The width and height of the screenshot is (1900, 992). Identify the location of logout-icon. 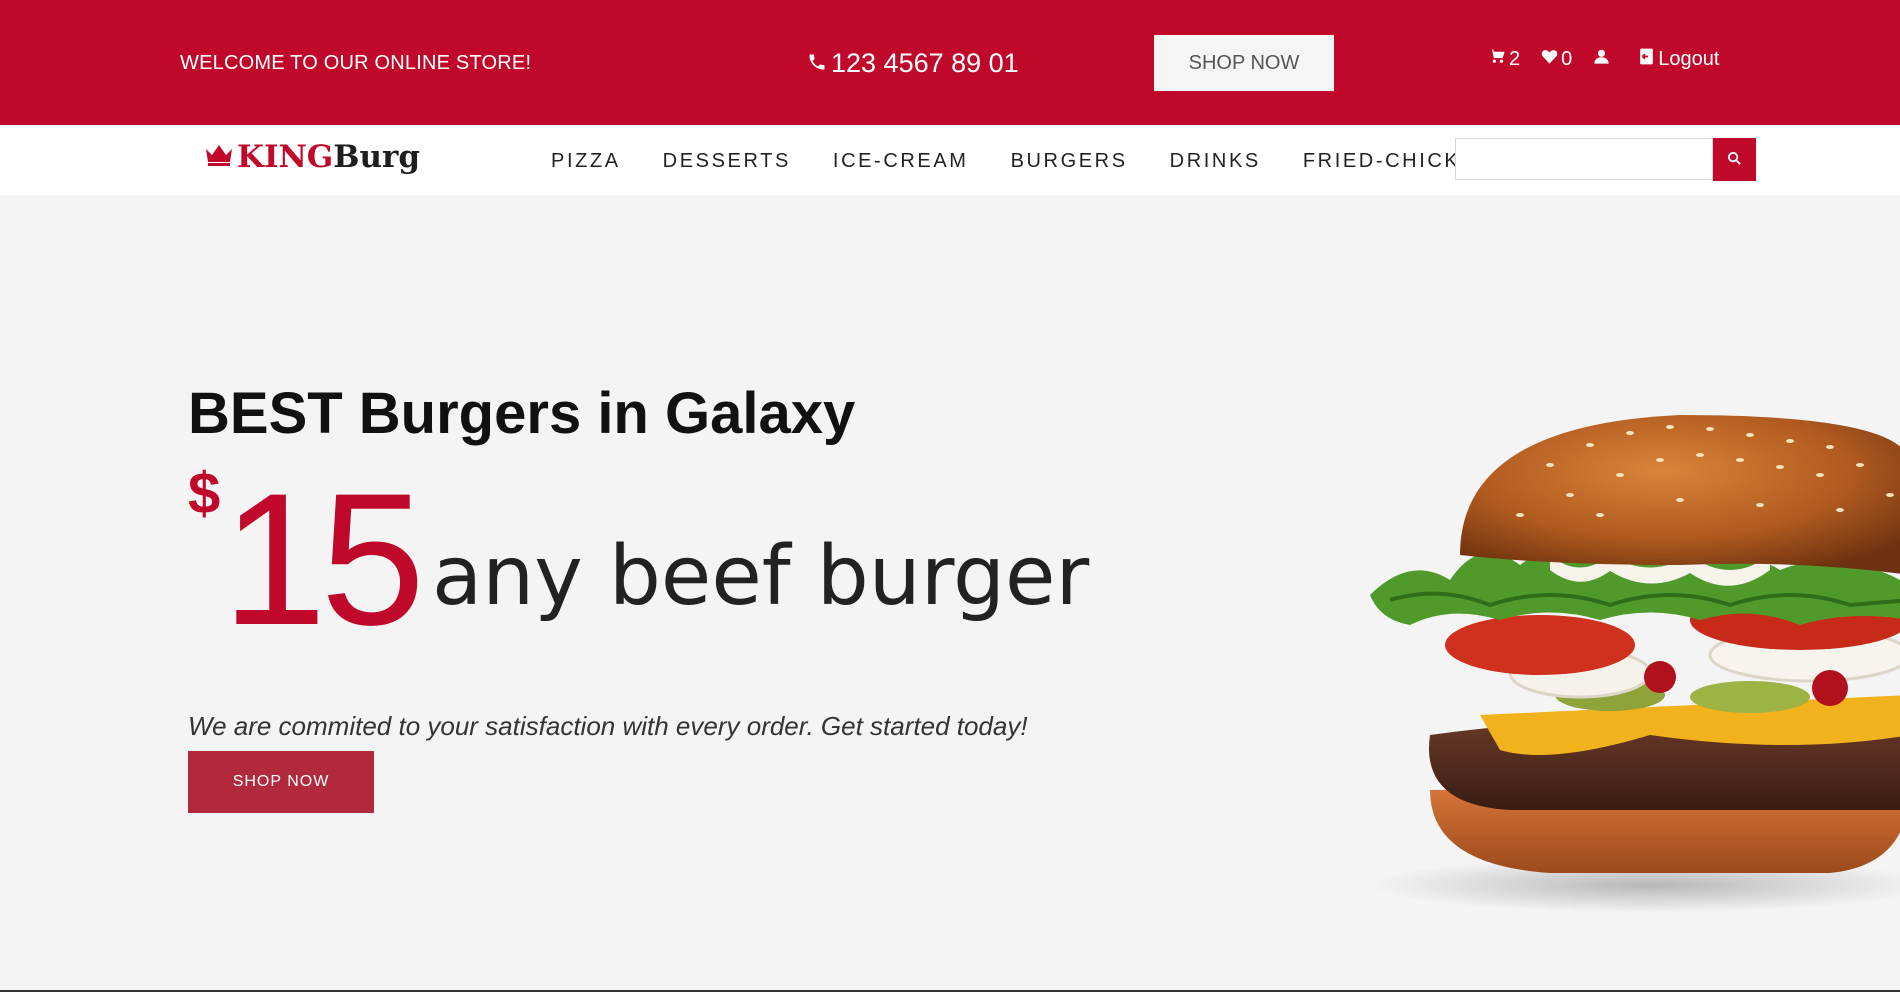
(1646, 59).